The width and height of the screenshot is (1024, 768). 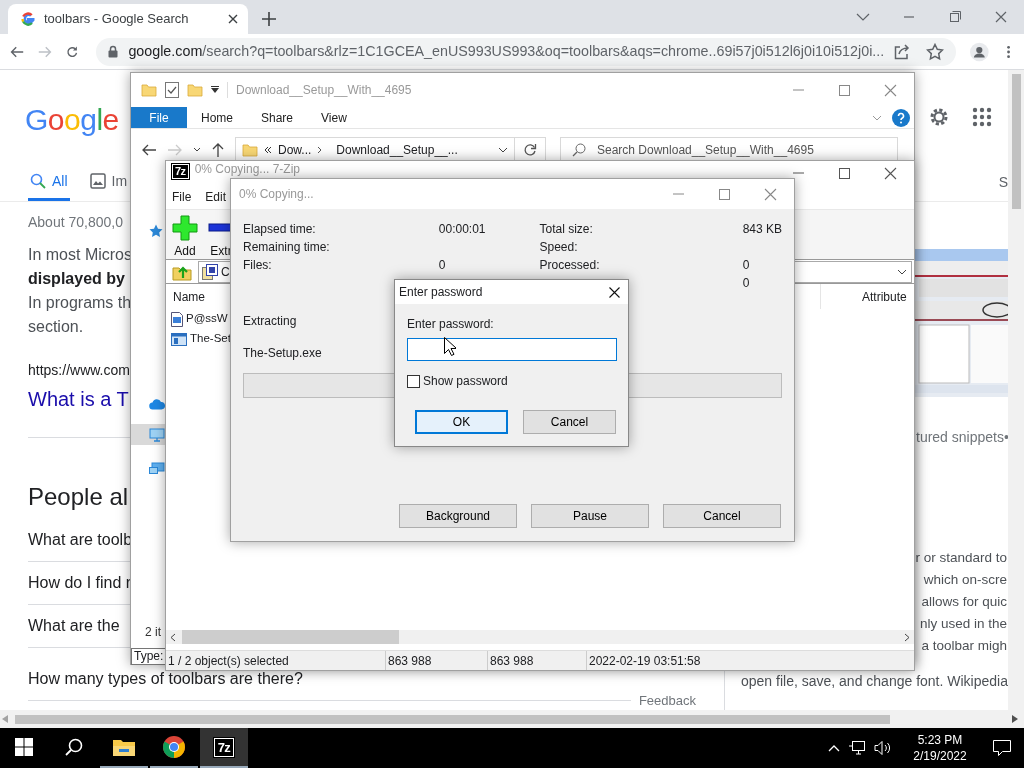 I want to click on menu-link: S, so click(x=1003, y=183).